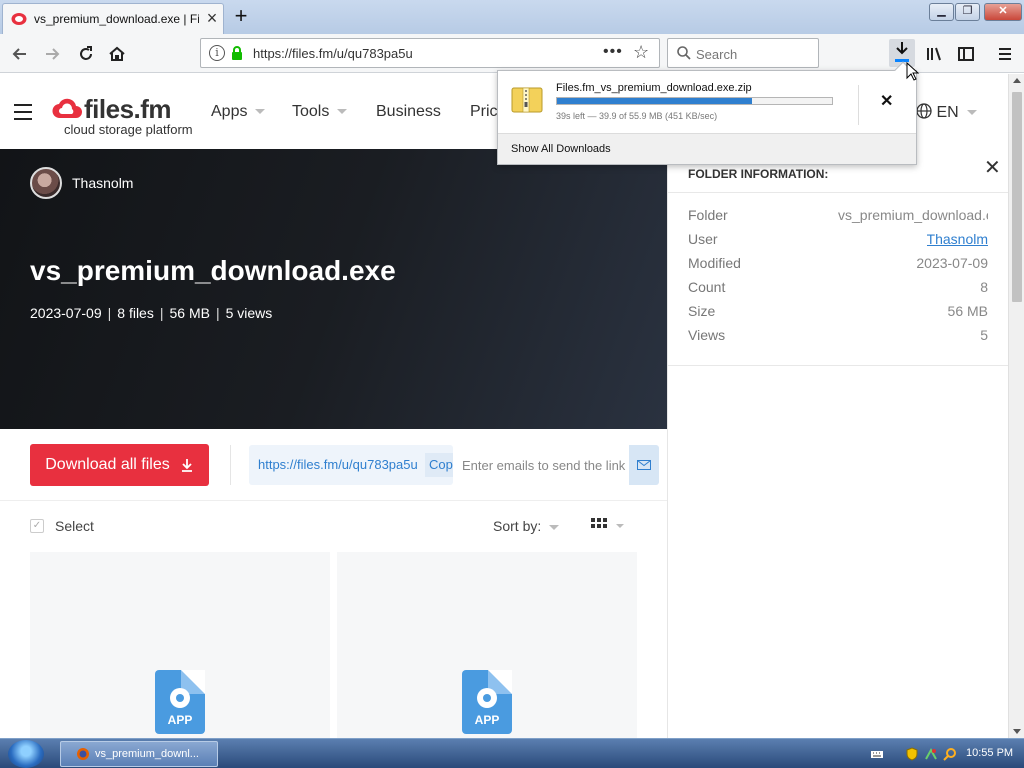 The height and width of the screenshot is (768, 1024). Describe the element at coordinates (135, 313) in the screenshot. I see `folder-file-count: 8 files` at that location.